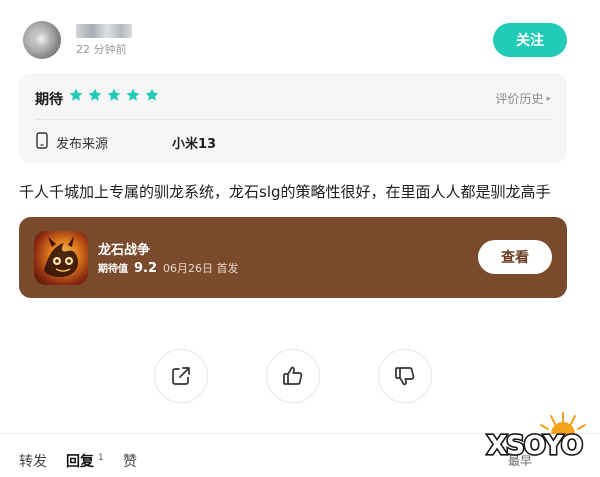 This screenshot has width=600, height=477. Describe the element at coordinates (101, 458) in the screenshot. I see `reply-count: 1` at that location.